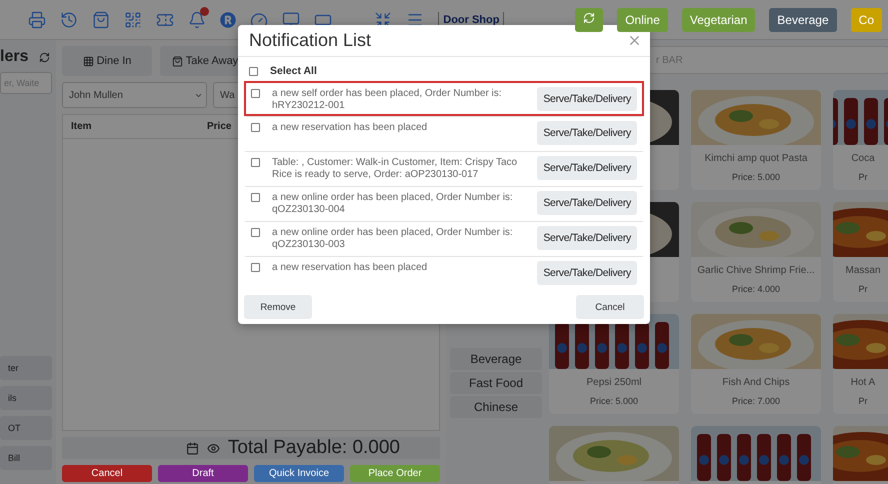  What do you see at coordinates (26, 458) in the screenshot?
I see `side-button: Bill` at bounding box center [26, 458].